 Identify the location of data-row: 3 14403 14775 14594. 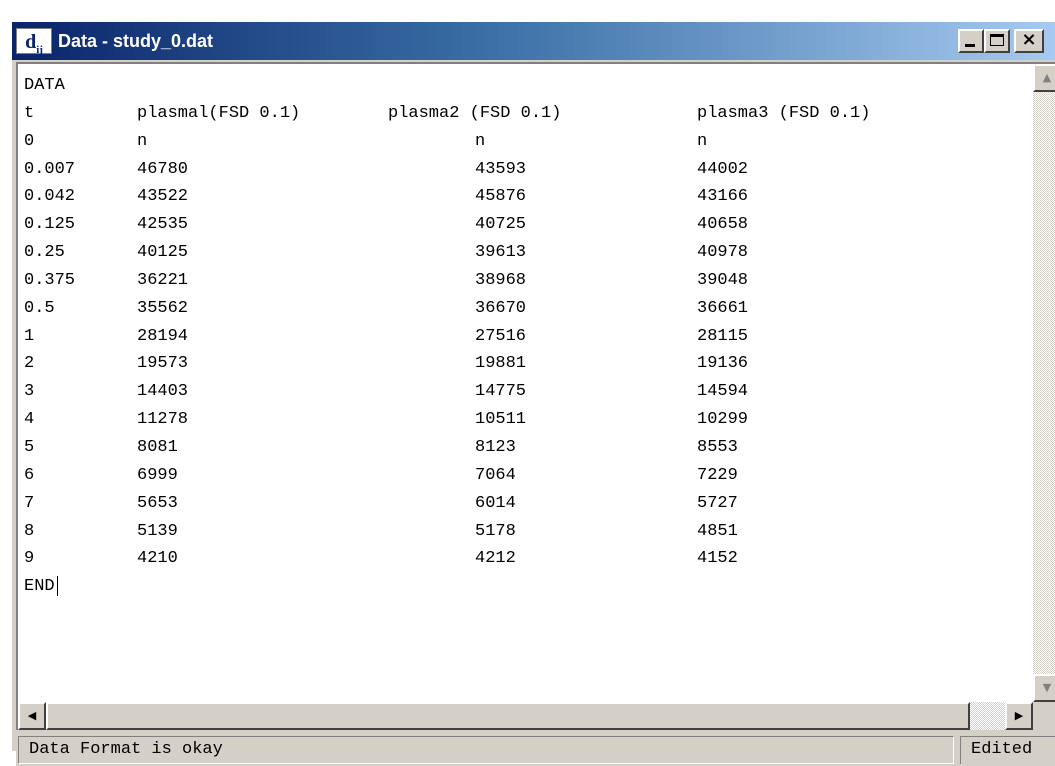
(527, 392).